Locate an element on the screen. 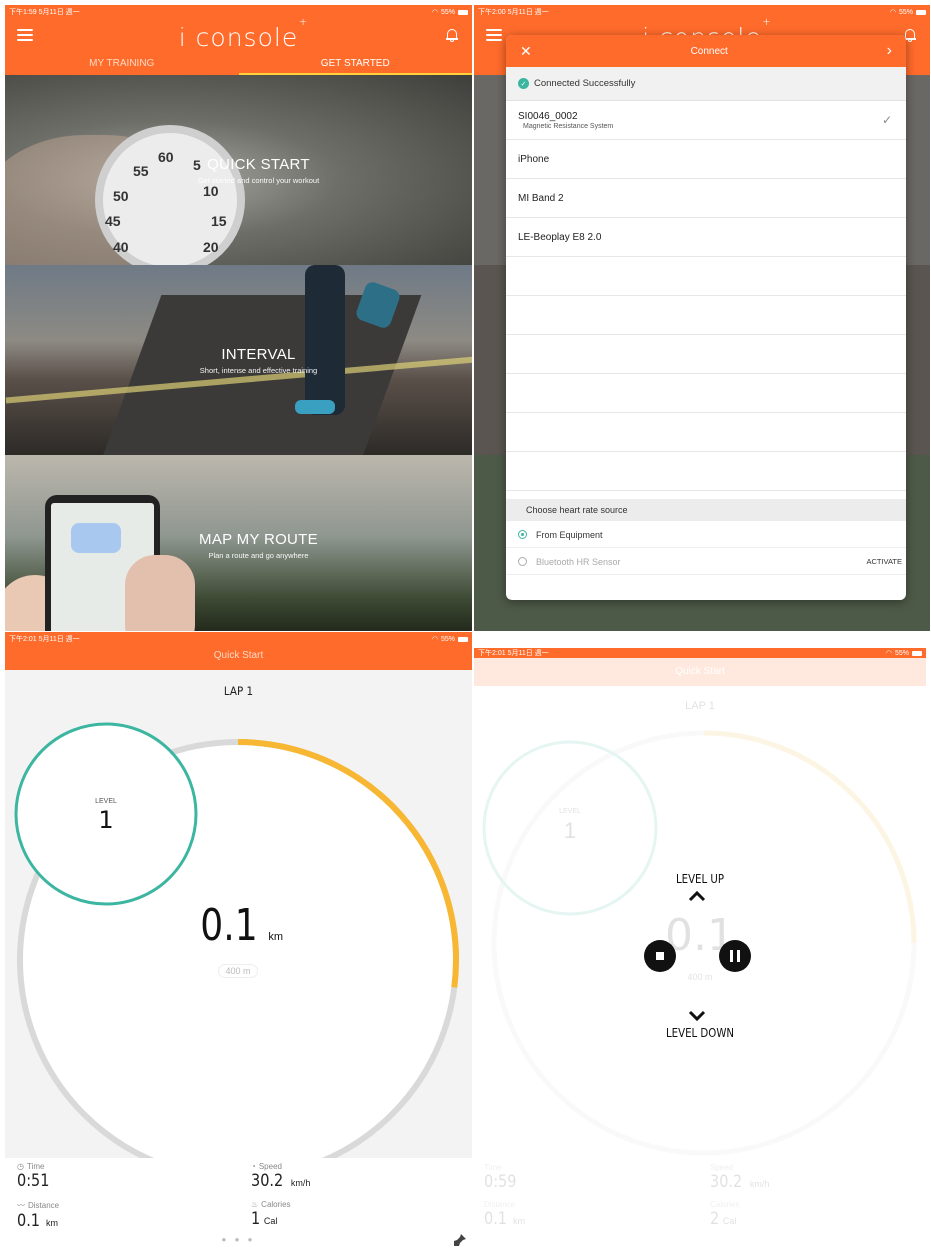 The image size is (931, 1250). modal-title: Connect is located at coordinates (709, 51).